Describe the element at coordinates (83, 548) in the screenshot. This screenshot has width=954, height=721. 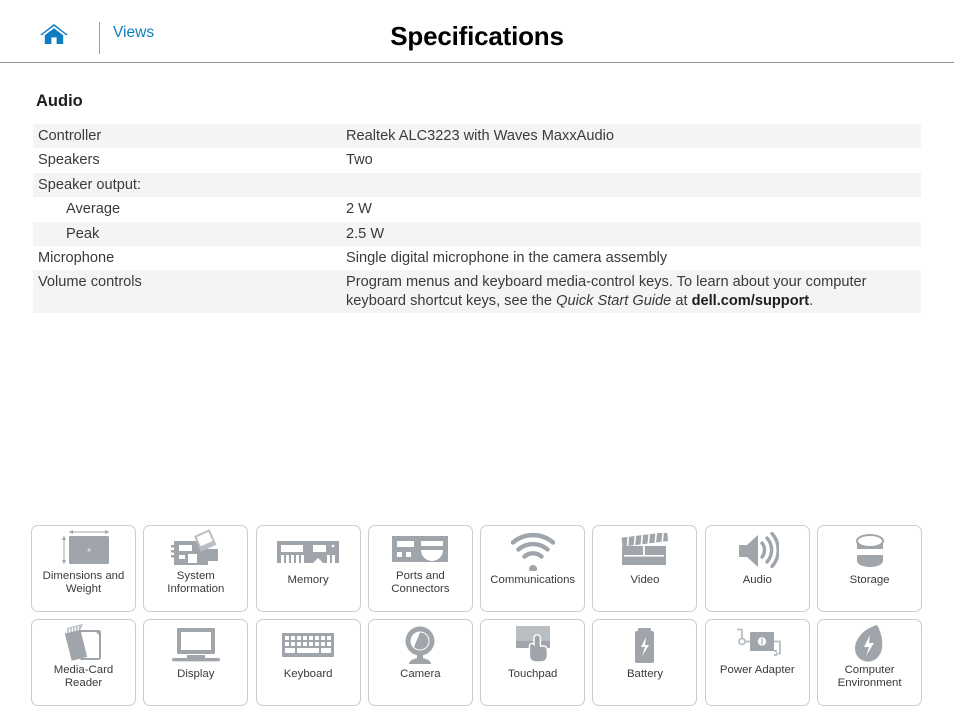
I see `laptop-dimensions-icon` at that location.